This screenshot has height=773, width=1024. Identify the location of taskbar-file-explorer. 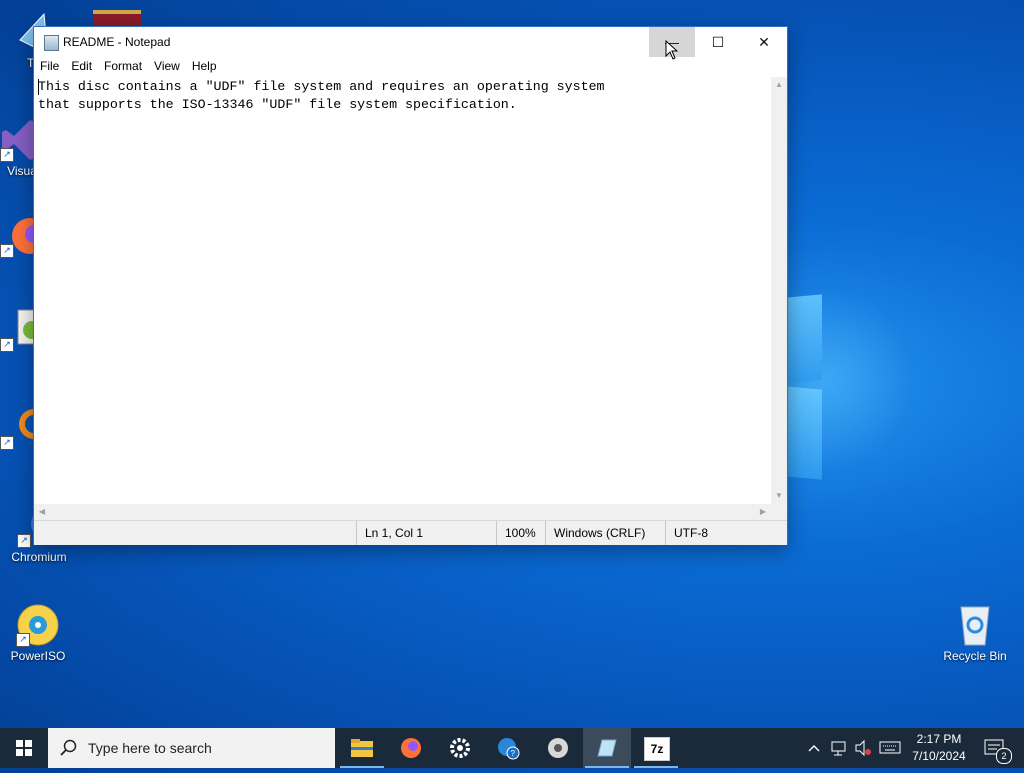
(362, 748).